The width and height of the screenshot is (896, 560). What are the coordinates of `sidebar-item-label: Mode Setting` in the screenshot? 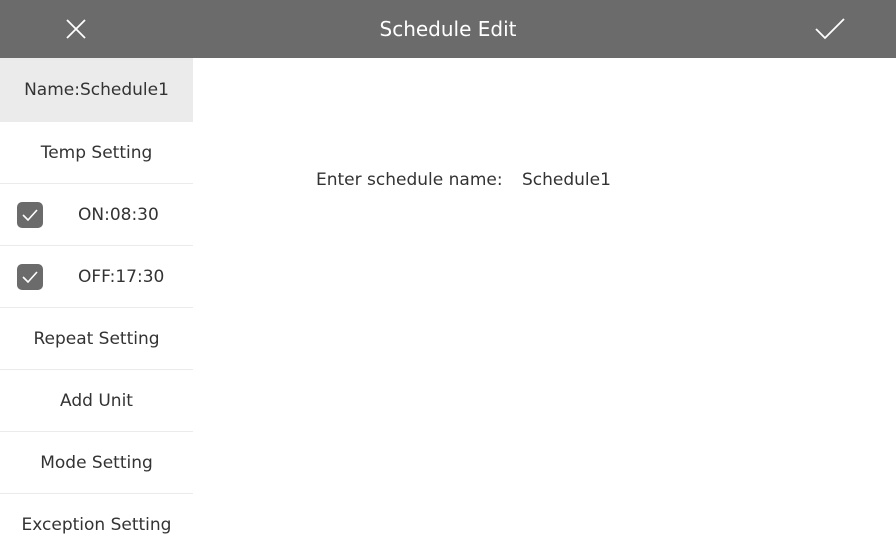 It's located at (96, 462).